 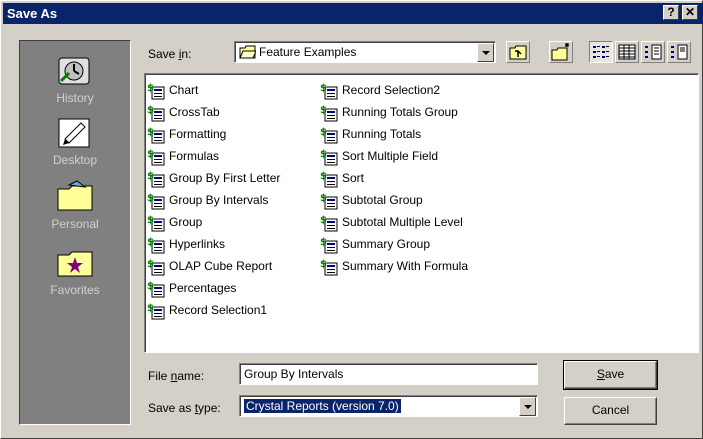 I want to click on file-item: $ Group By First Letter, so click(x=213, y=179).